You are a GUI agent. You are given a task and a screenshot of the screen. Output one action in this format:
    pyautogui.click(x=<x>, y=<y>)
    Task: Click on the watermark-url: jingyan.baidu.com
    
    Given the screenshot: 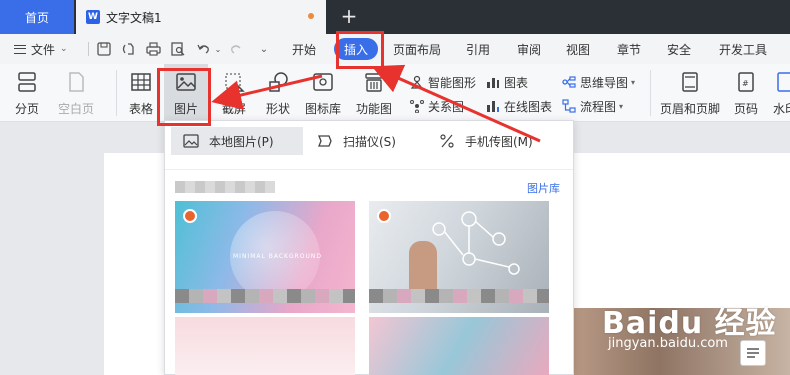 What is the action you would take?
    pyautogui.click(x=668, y=343)
    